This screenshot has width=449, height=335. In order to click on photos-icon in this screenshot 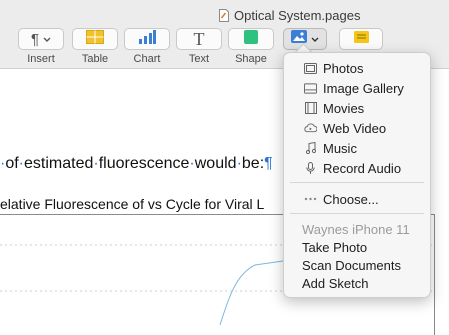, I will do `click(310, 68)`.